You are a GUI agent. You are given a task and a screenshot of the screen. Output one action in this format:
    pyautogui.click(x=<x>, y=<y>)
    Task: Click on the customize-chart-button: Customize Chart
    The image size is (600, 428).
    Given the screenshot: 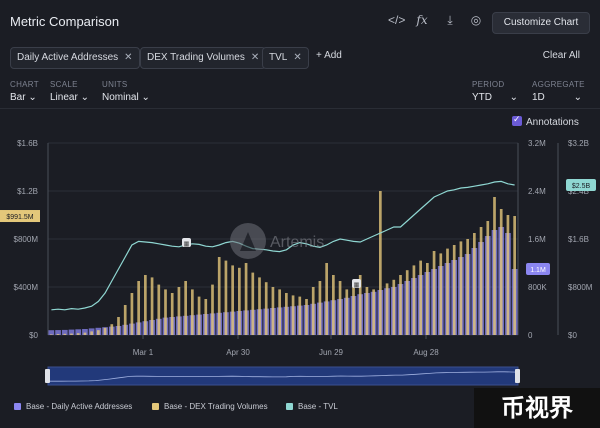 What is the action you would take?
    pyautogui.click(x=541, y=23)
    